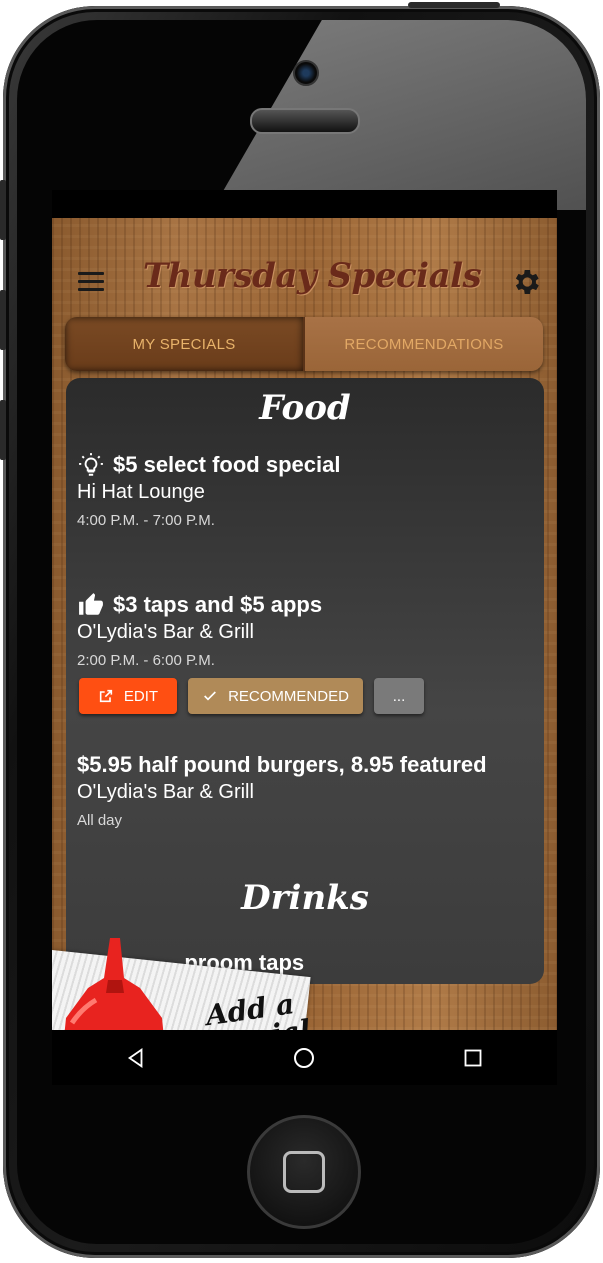  Describe the element at coordinates (218, 604) in the screenshot. I see `special-title: $3 taps and $5 apps` at that location.